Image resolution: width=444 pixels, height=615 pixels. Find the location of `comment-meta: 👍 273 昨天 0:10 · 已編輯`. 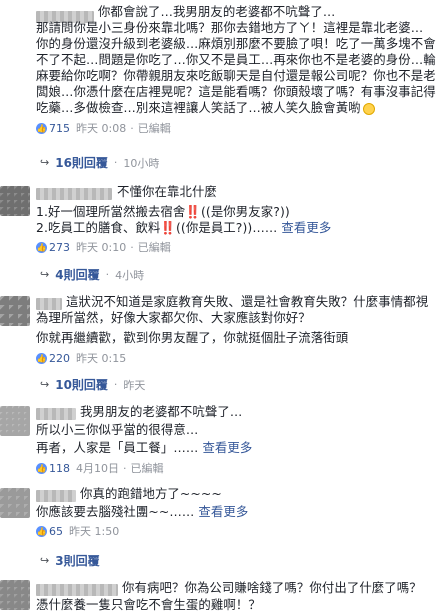

comment-meta: 👍 273 昨天 0:10 · 已編輯 is located at coordinates (103, 247).